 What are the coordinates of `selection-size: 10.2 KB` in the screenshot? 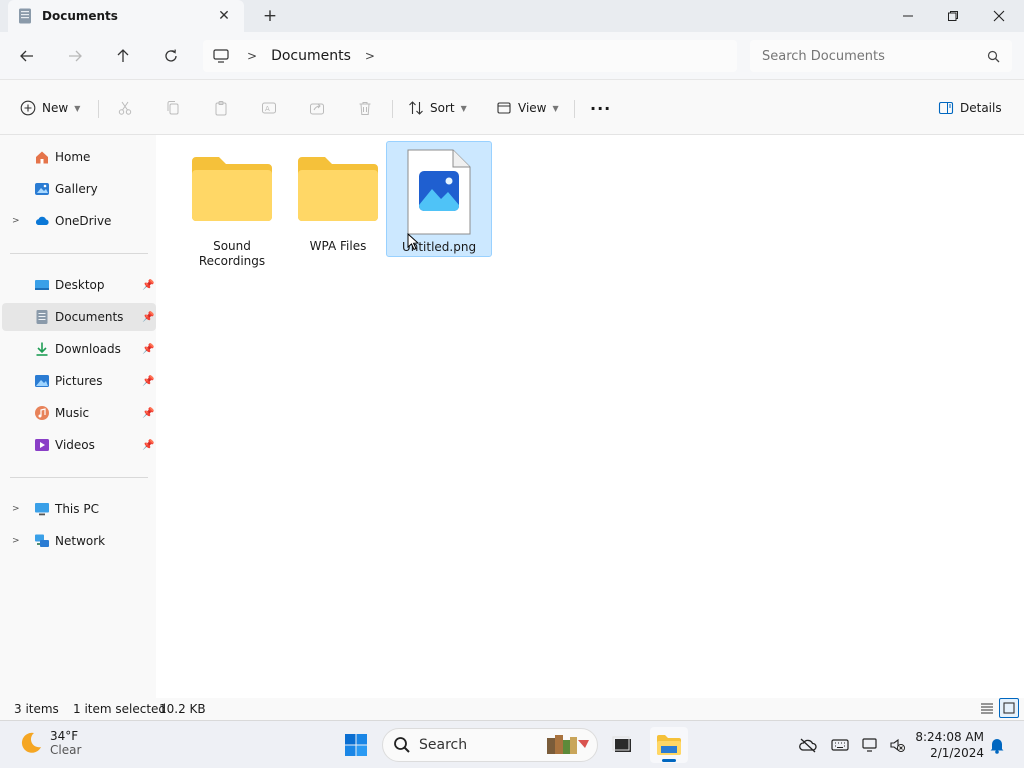 It's located at (182, 709).